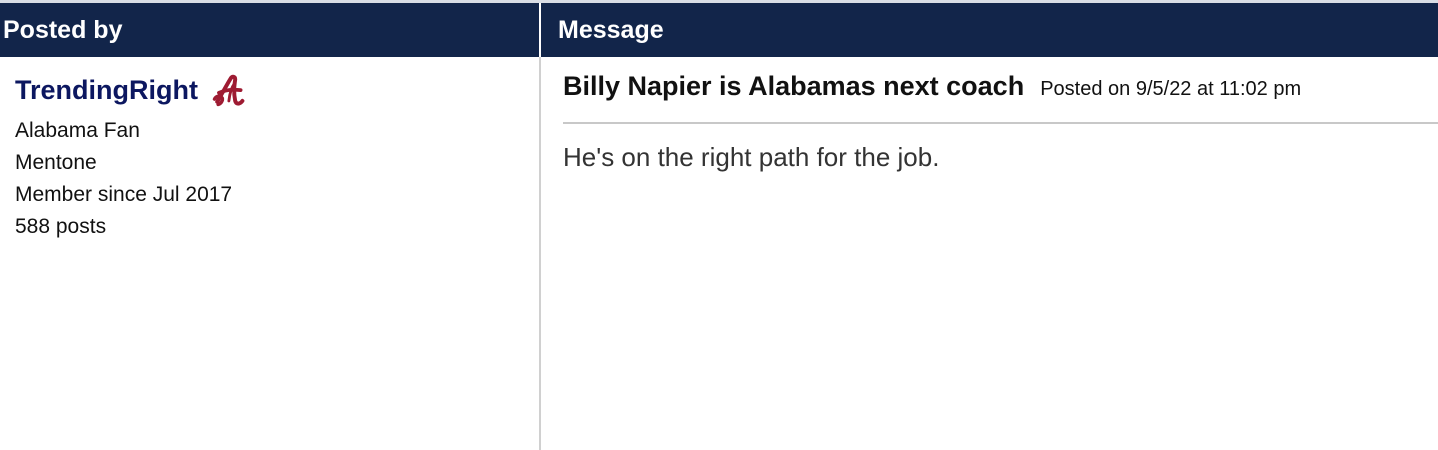 The height and width of the screenshot is (450, 1438). Describe the element at coordinates (794, 86) in the screenshot. I see `post-title: Billy Napier is Alabamas next coach` at that location.